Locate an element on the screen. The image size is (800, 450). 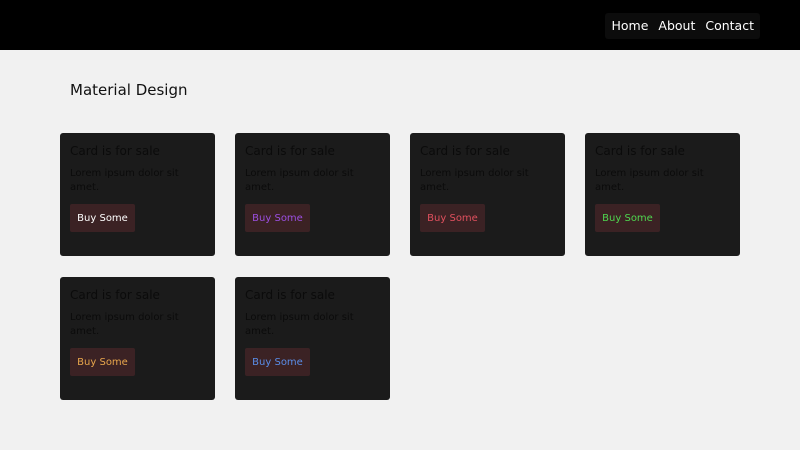
page-title: Material Design is located at coordinates (129, 90).